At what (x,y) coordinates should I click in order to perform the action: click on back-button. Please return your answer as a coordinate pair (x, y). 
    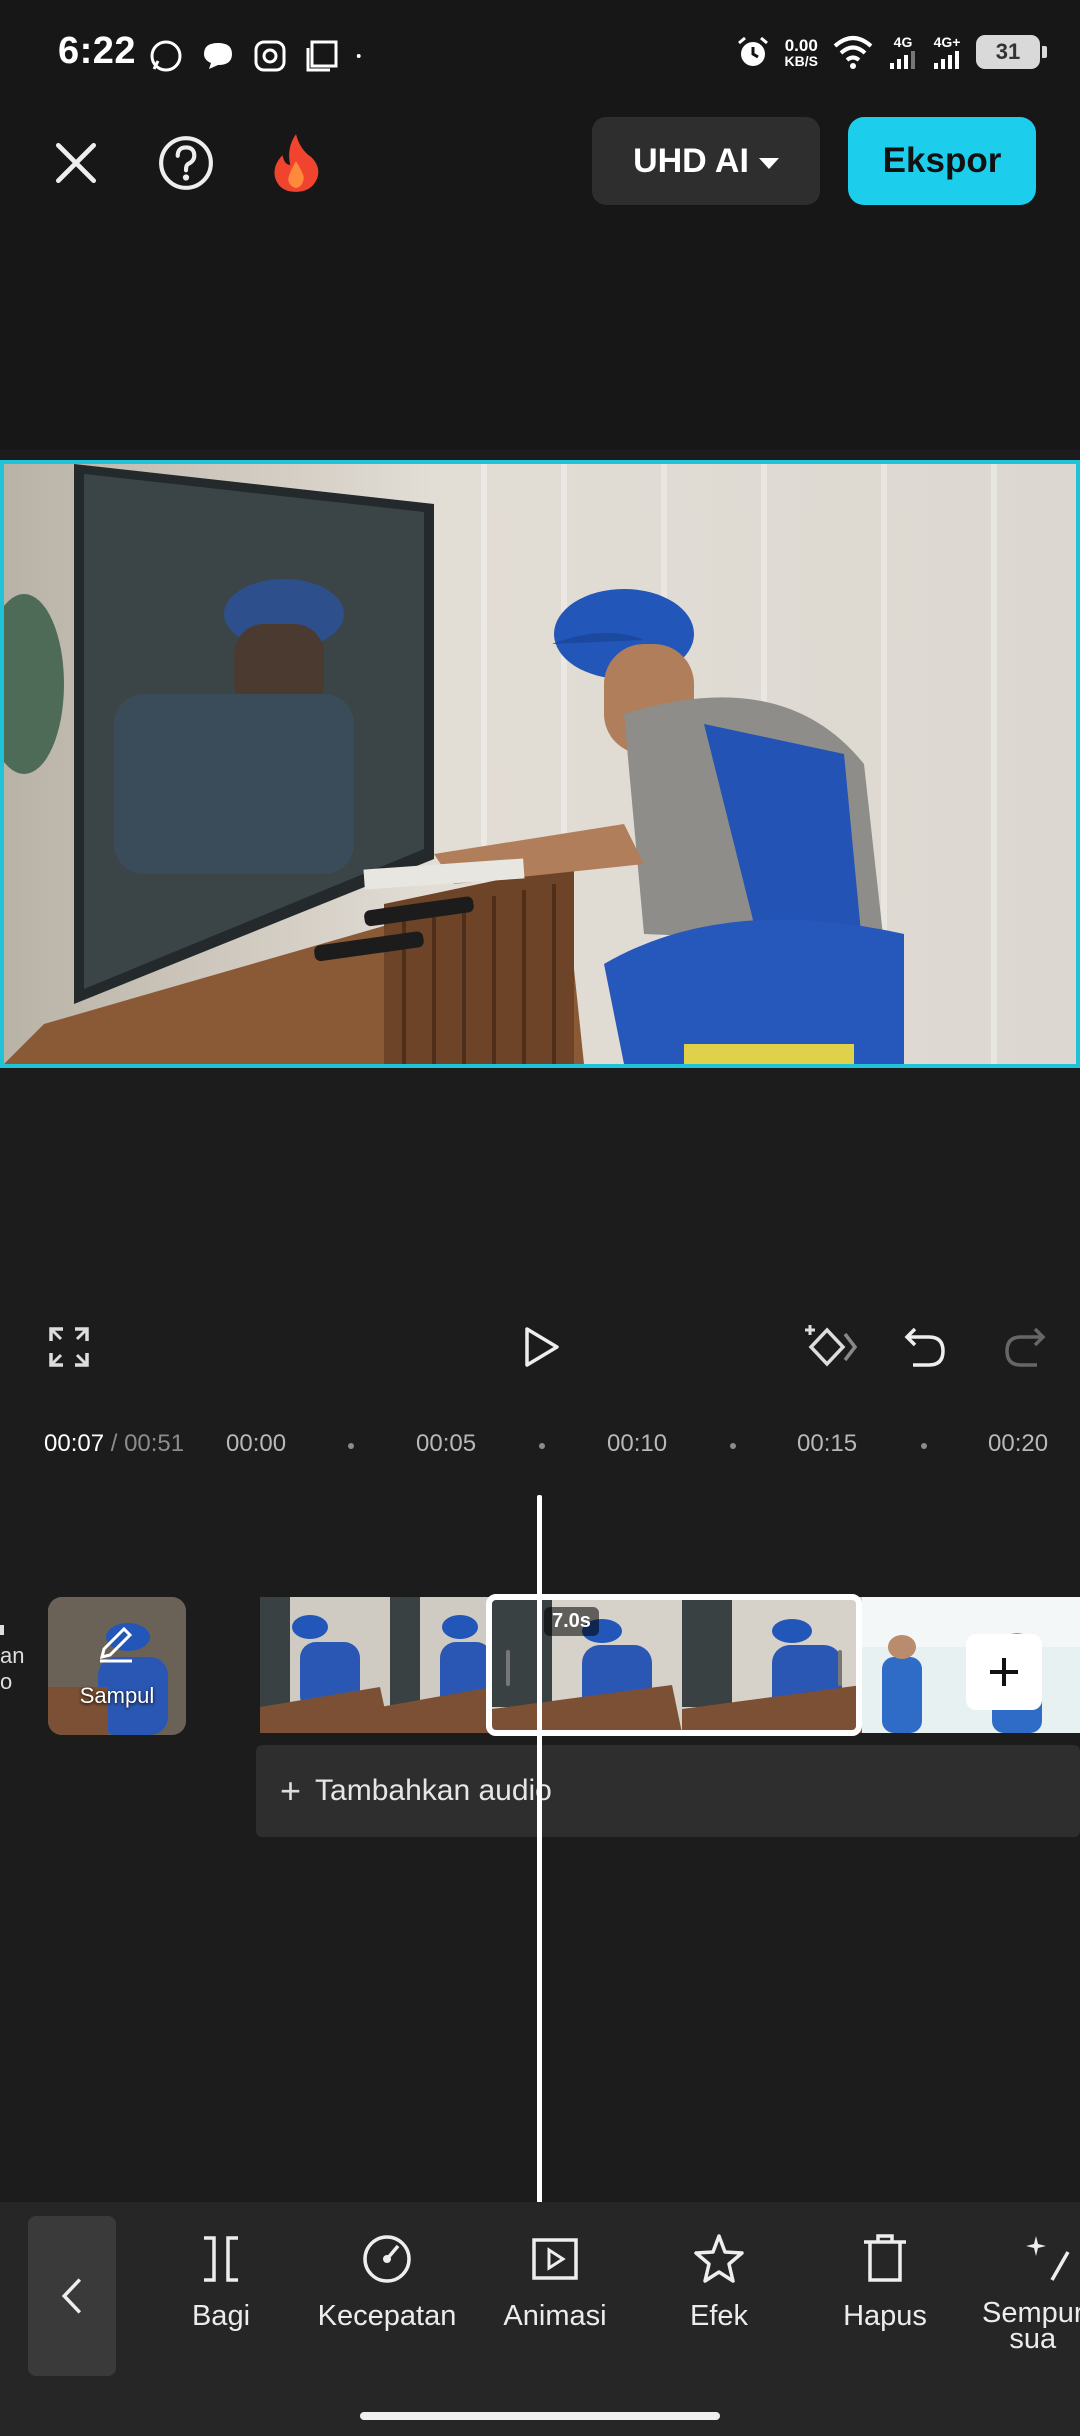
    Looking at the image, I should click on (72, 2296).